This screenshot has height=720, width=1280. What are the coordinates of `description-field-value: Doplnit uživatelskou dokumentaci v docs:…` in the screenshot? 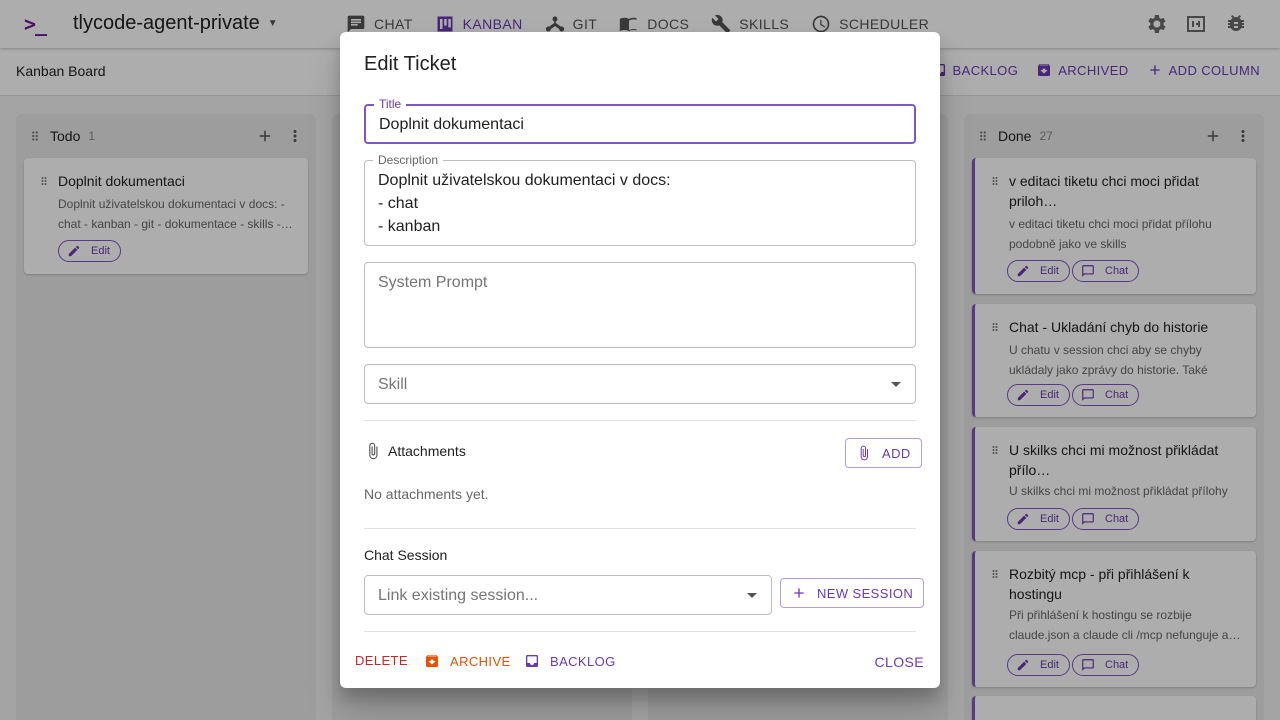 It's located at (524, 203).